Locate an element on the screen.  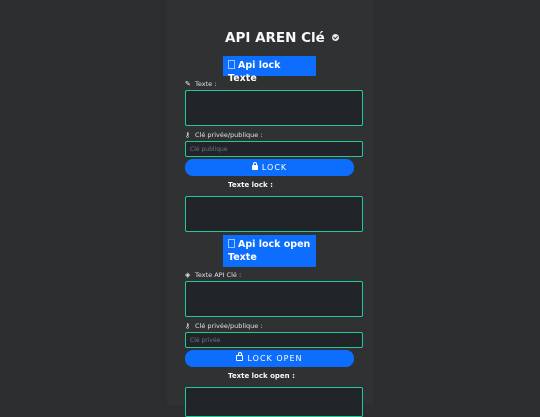
api-lock-text-button: Api lock Texte is located at coordinates (269, 70).